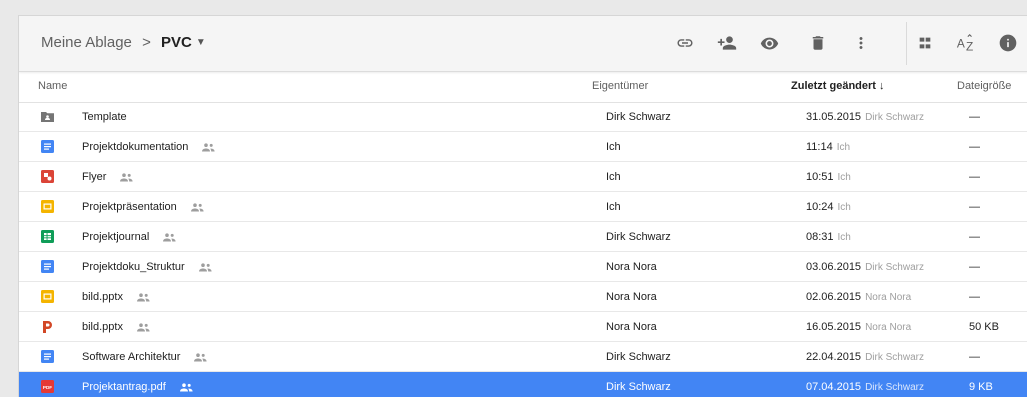 This screenshot has height=397, width=1027. What do you see at coordinates (865, 117) in the screenshot?
I see `file-last-modified: 31.05.2015 Dirk Schwarz` at bounding box center [865, 117].